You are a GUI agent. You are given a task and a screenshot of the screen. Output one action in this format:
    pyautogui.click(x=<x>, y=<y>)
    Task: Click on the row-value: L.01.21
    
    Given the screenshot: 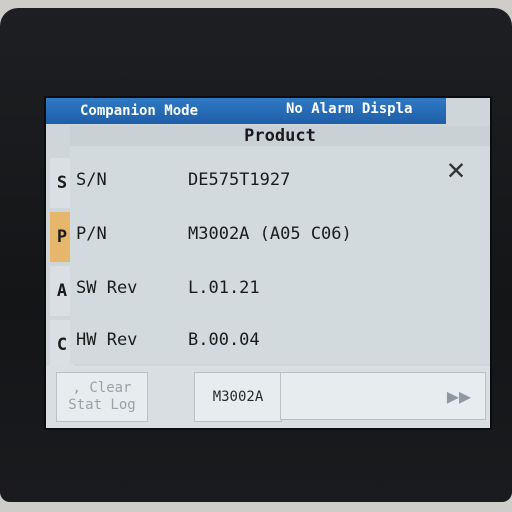 What is the action you would take?
    pyautogui.click(x=224, y=288)
    